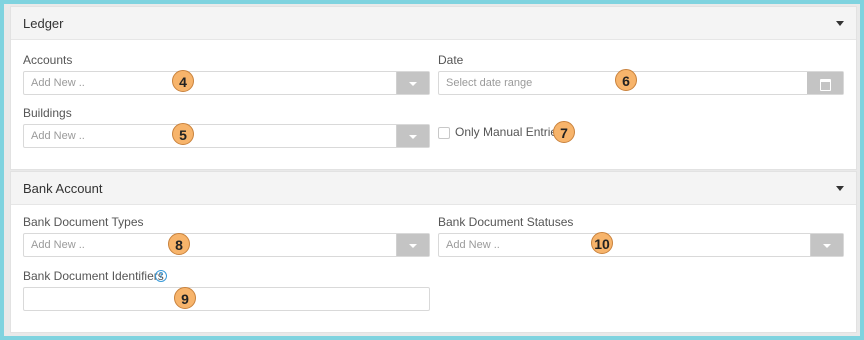  Describe the element at coordinates (43, 23) in the screenshot. I see `ledger-panel-title: Ledger` at that location.